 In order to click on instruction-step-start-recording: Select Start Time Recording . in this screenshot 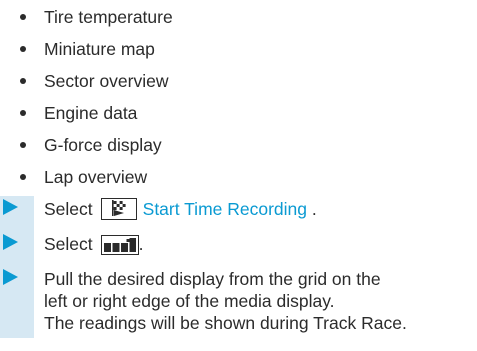, I will do `click(238, 213)`.